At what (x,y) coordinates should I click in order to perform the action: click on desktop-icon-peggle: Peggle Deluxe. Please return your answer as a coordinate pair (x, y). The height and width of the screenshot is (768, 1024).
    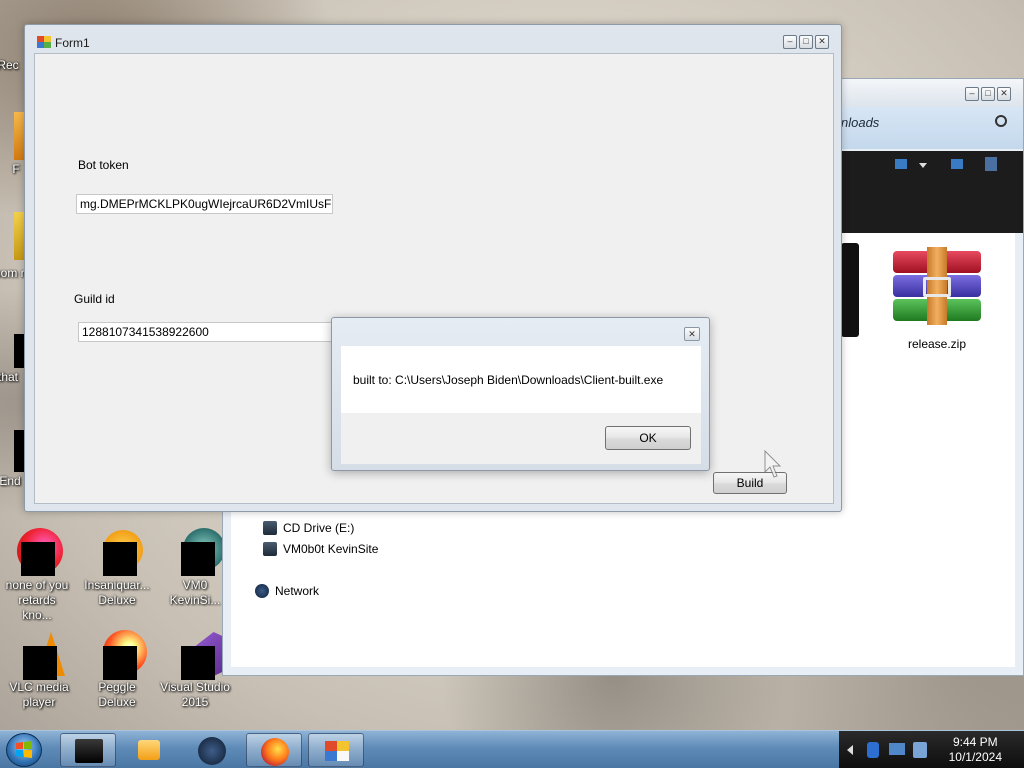
    Looking at the image, I should click on (117, 670).